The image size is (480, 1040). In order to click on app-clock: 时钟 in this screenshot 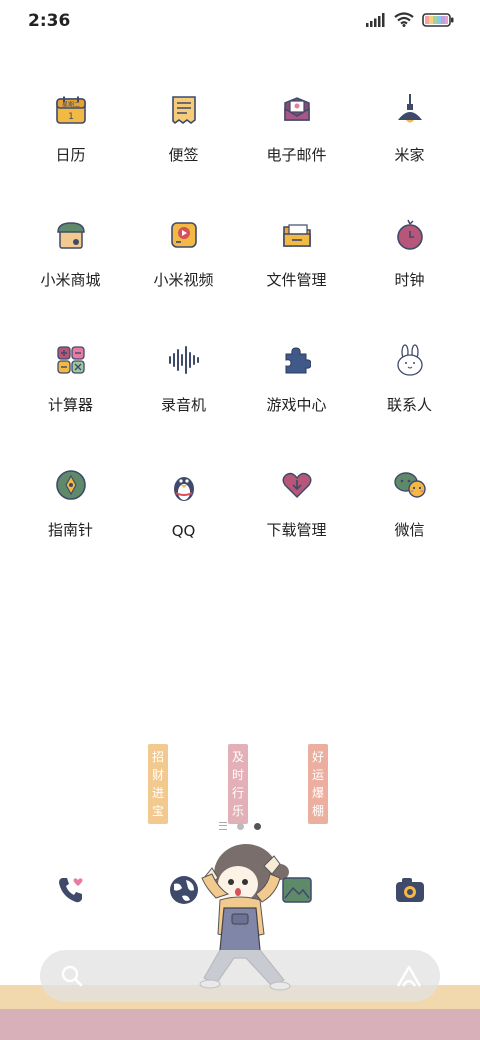, I will do `click(409, 253)`.